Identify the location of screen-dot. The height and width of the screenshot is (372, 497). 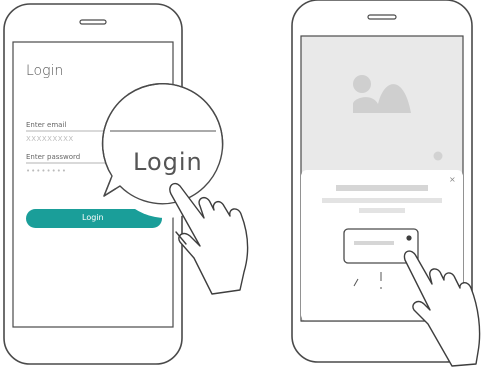
(438, 156).